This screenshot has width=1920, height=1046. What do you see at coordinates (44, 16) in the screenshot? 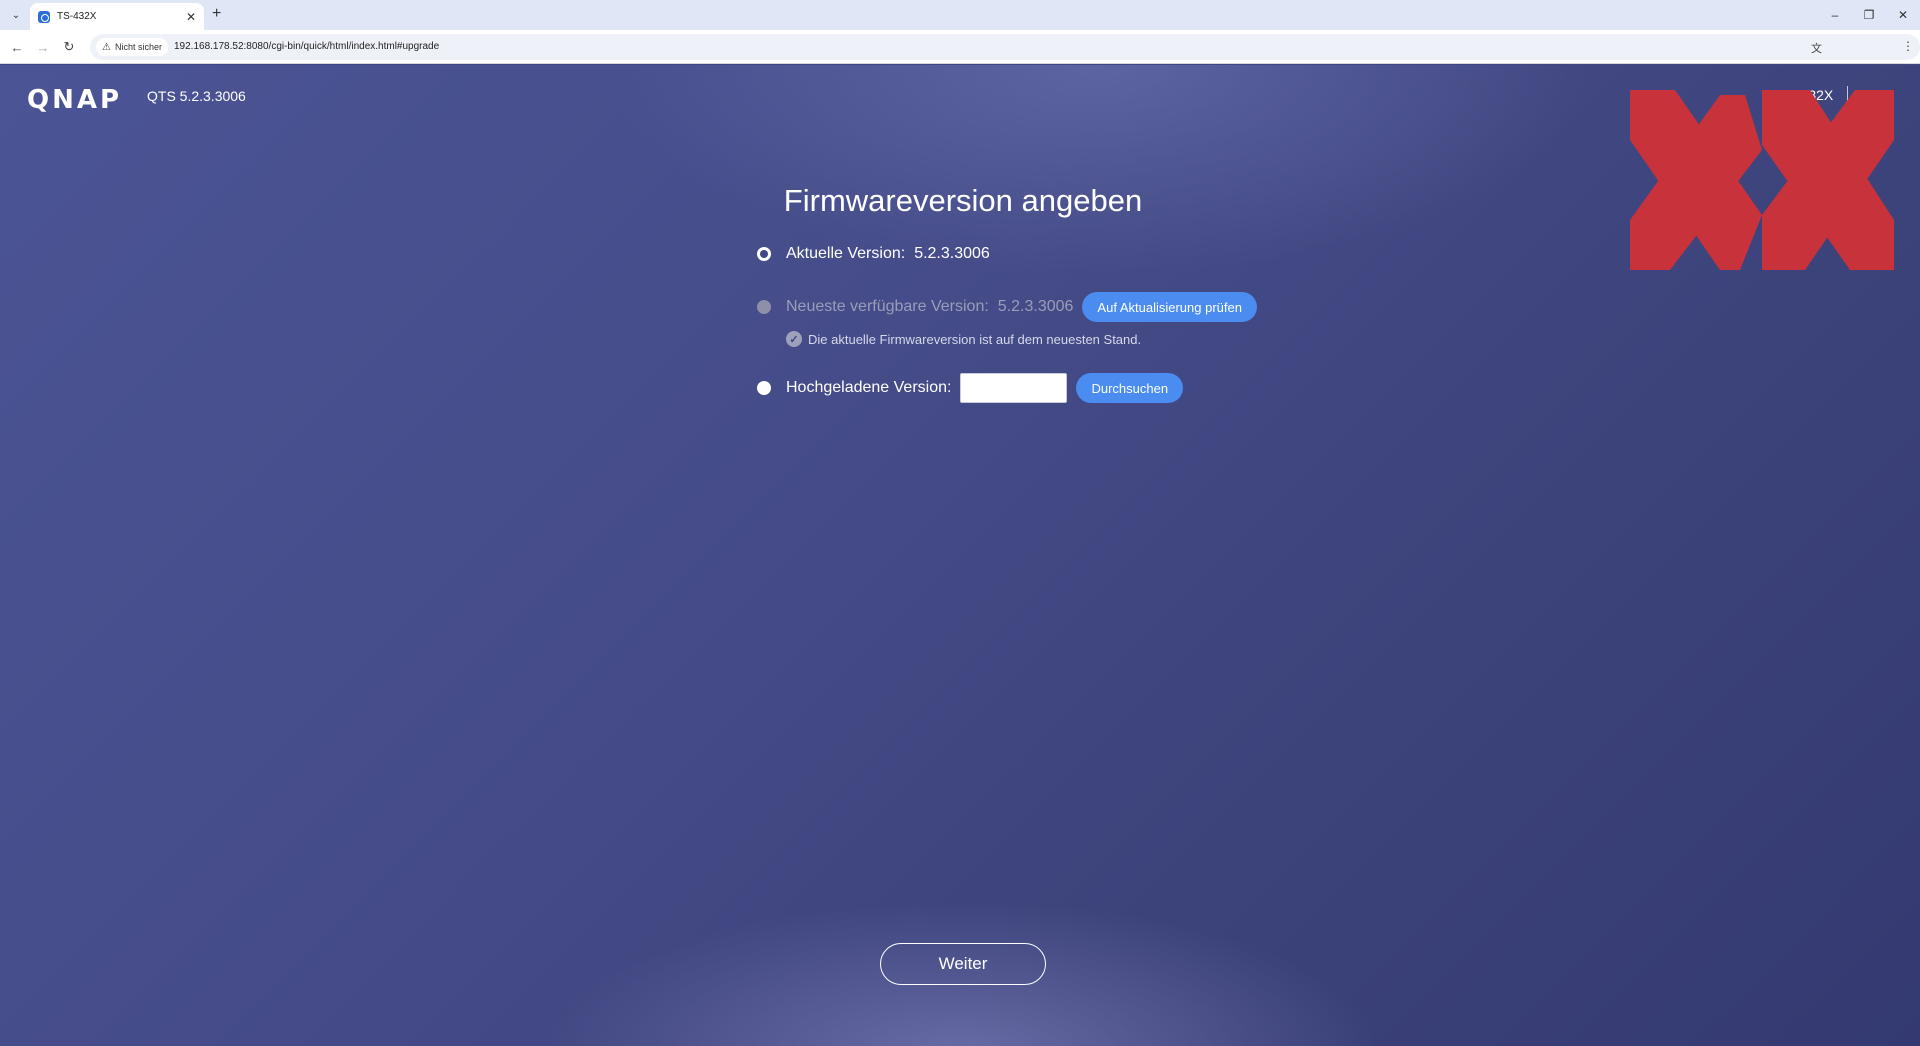
I see `favicon-icon` at bounding box center [44, 16].